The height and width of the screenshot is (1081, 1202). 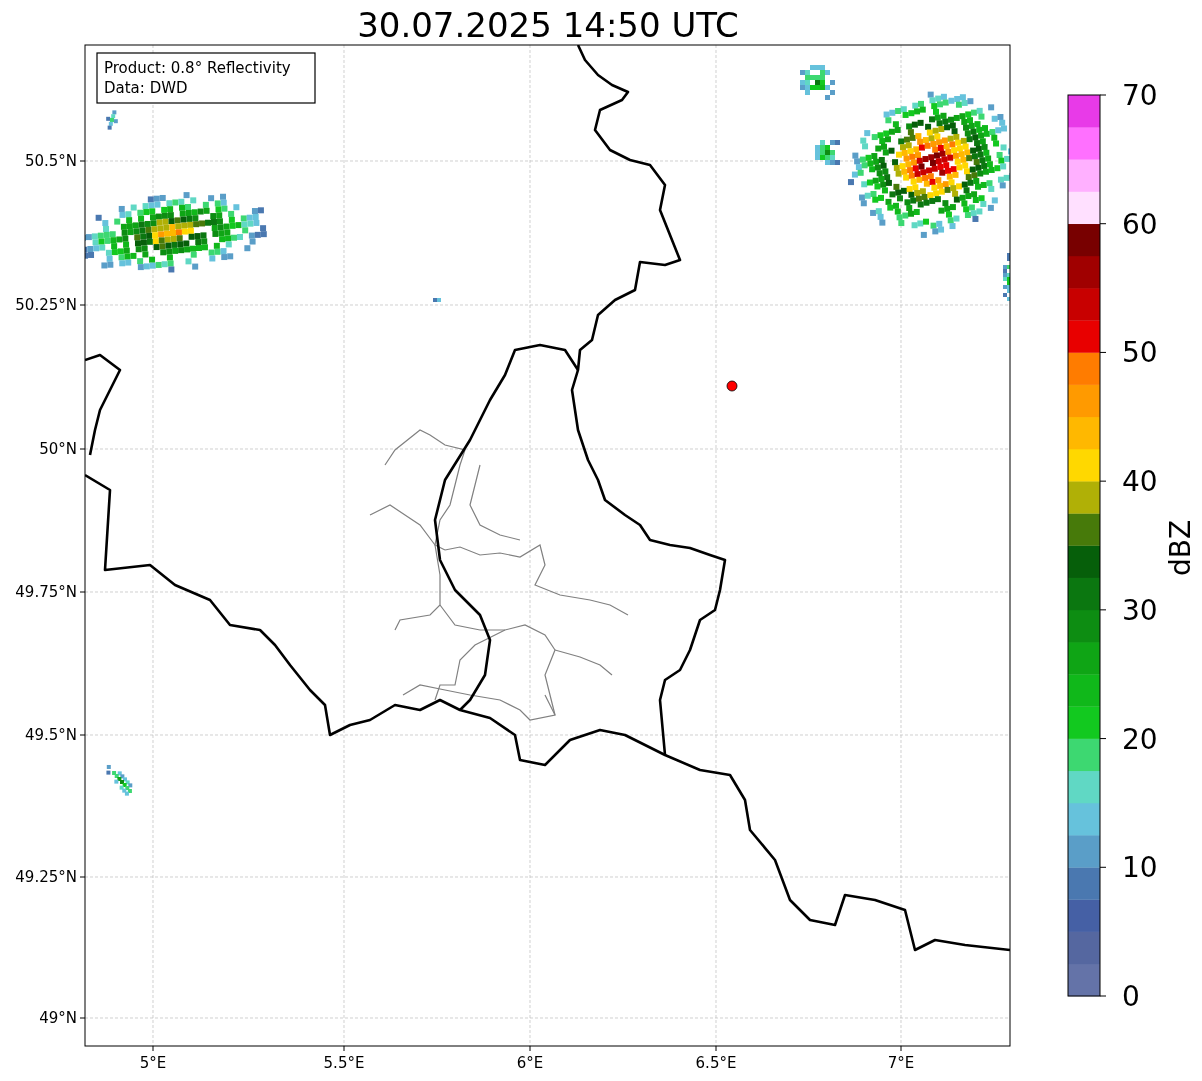 What do you see at coordinates (1140, 868) in the screenshot?
I see `colorbar-tick-label: 10` at bounding box center [1140, 868].